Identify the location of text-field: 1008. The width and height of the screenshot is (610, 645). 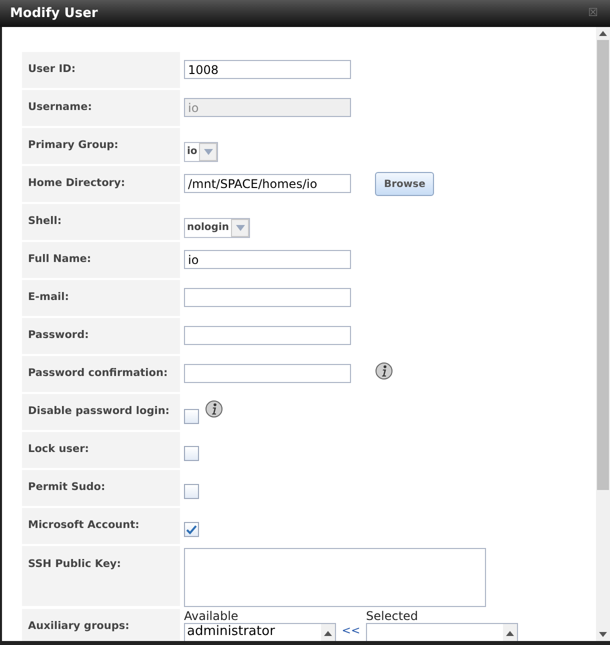
(267, 69).